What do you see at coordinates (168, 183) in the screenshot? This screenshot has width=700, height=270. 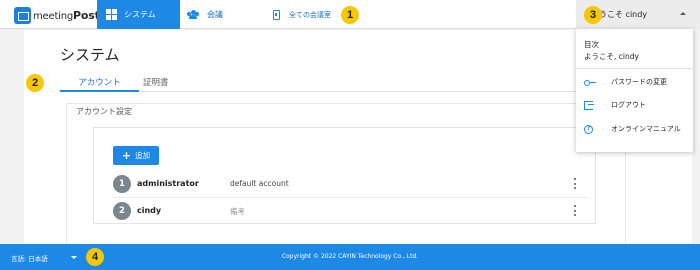 I see `account-name: administrator` at bounding box center [168, 183].